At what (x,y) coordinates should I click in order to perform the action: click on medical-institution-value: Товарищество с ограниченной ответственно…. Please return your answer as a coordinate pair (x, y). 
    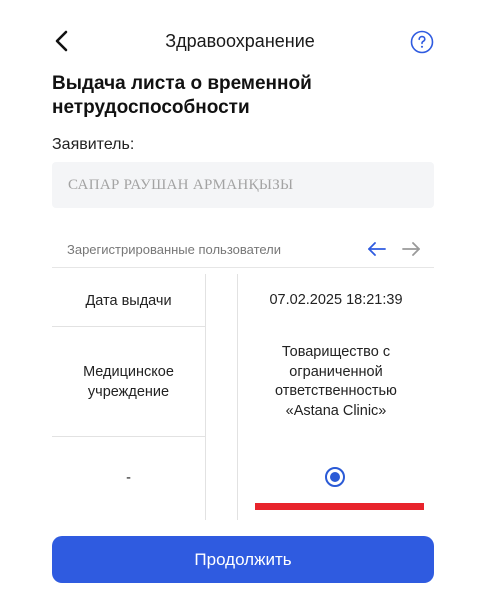
    Looking at the image, I should click on (336, 381).